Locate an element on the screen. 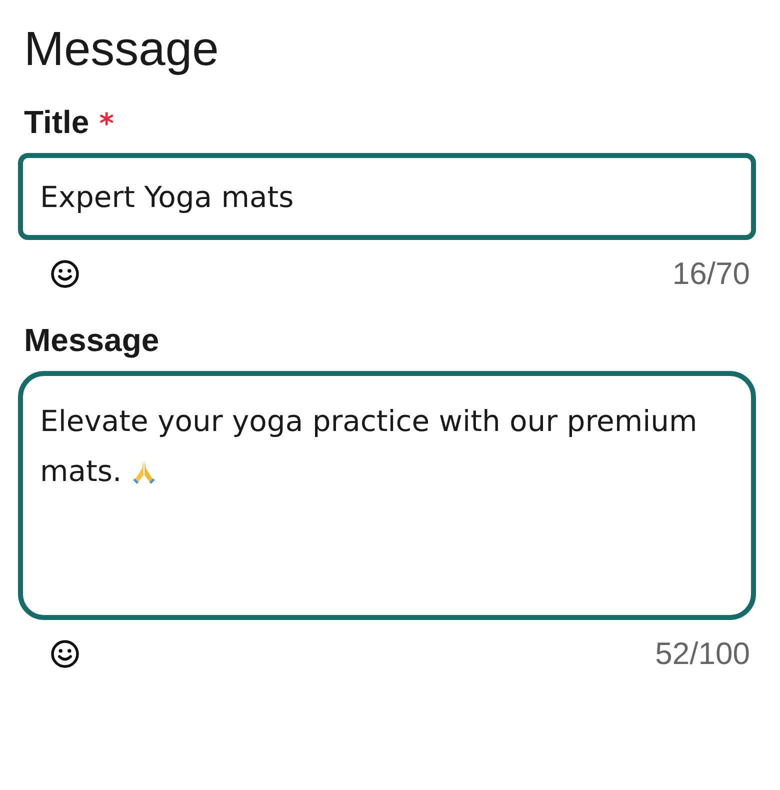 This screenshot has width=780, height=790. page-heading: Message is located at coordinates (122, 50).